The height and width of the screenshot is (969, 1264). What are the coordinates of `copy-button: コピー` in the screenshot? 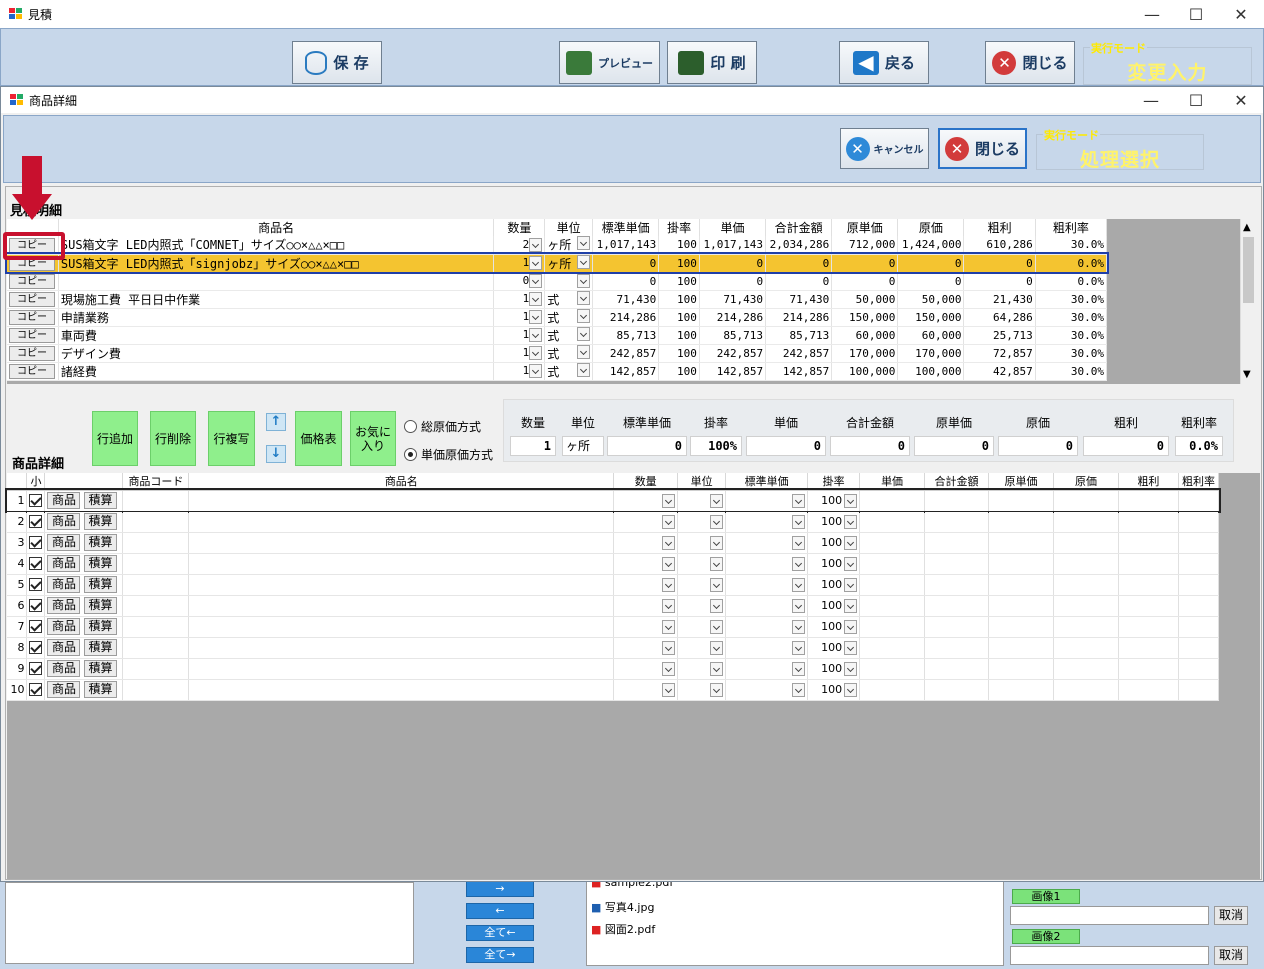 It's located at (32, 335).